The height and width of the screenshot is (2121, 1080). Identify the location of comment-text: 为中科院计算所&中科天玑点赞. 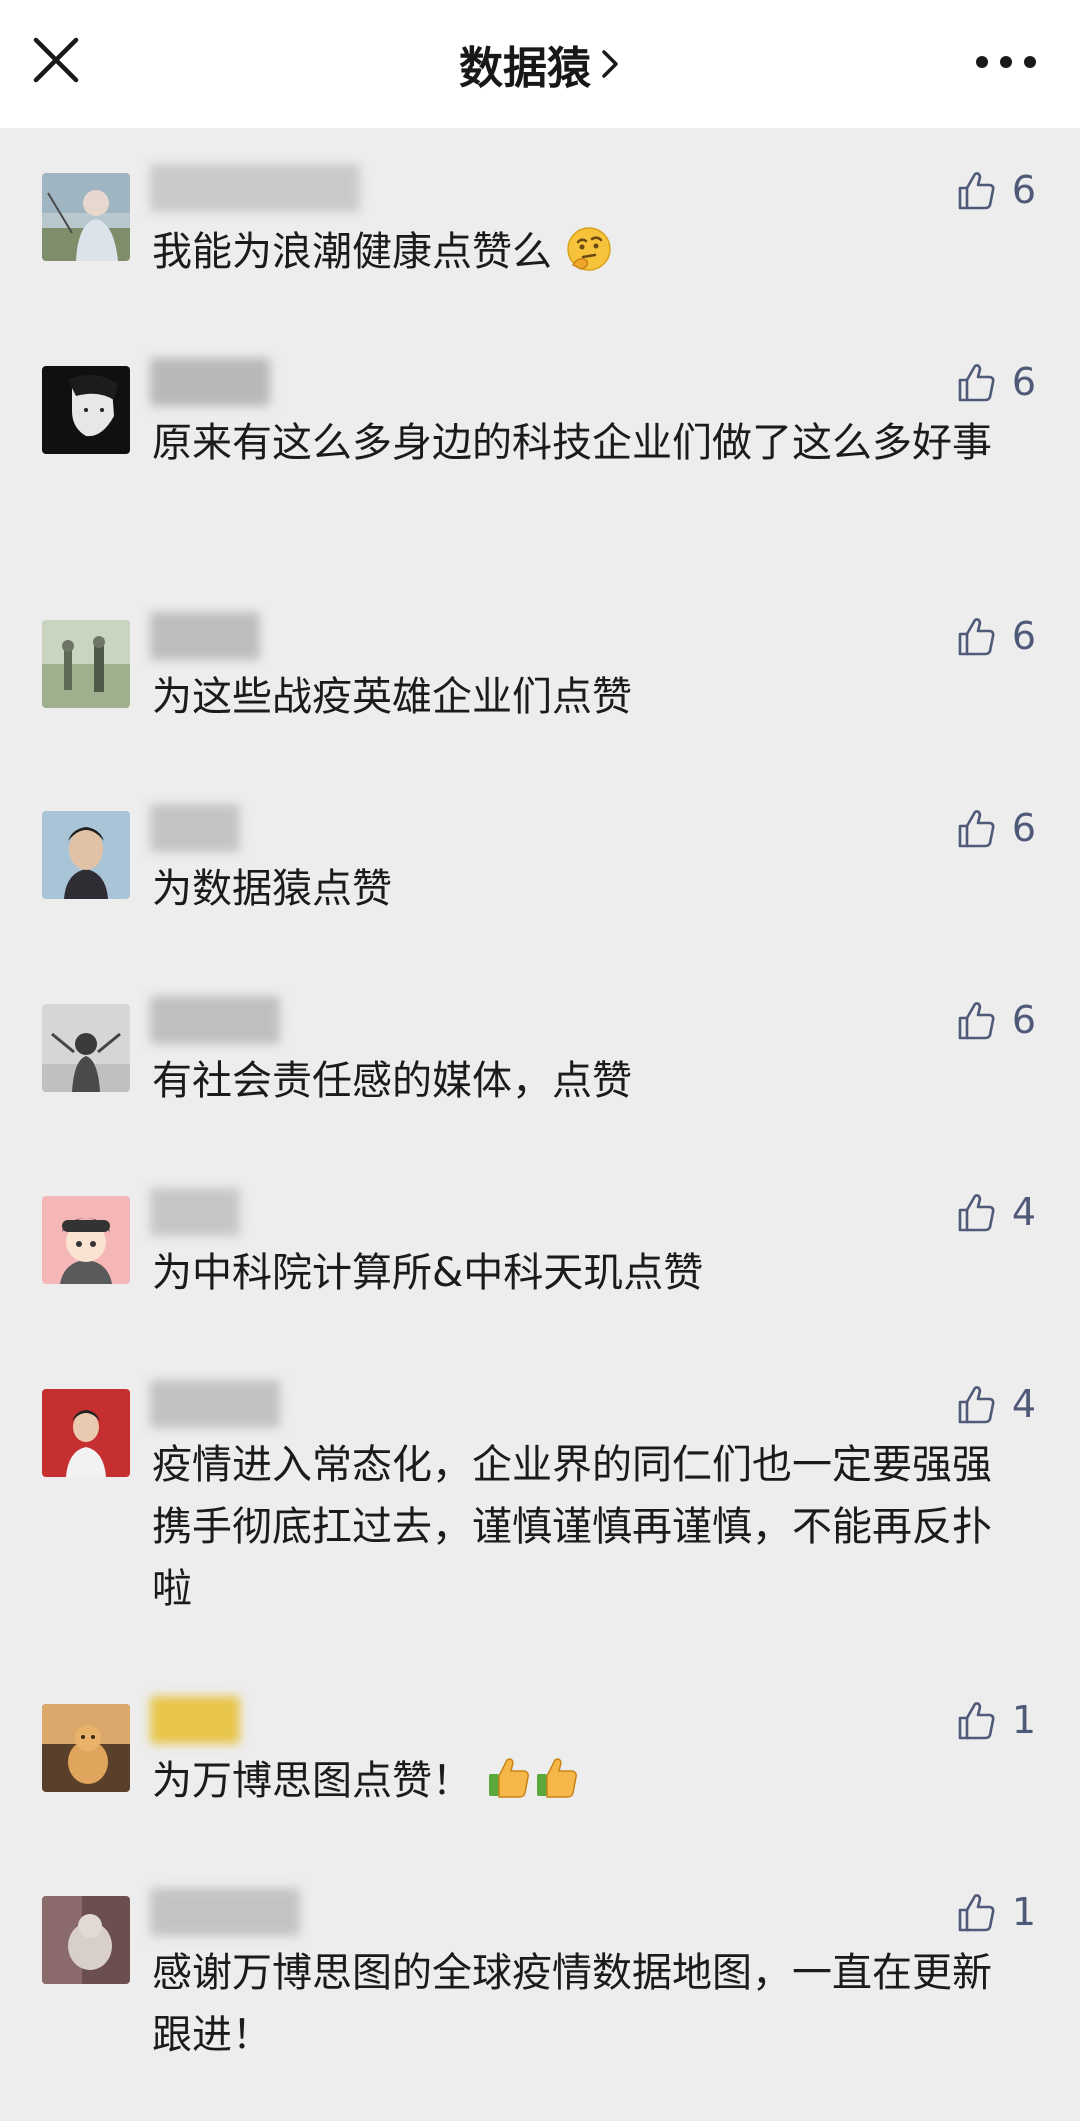
(428, 1273).